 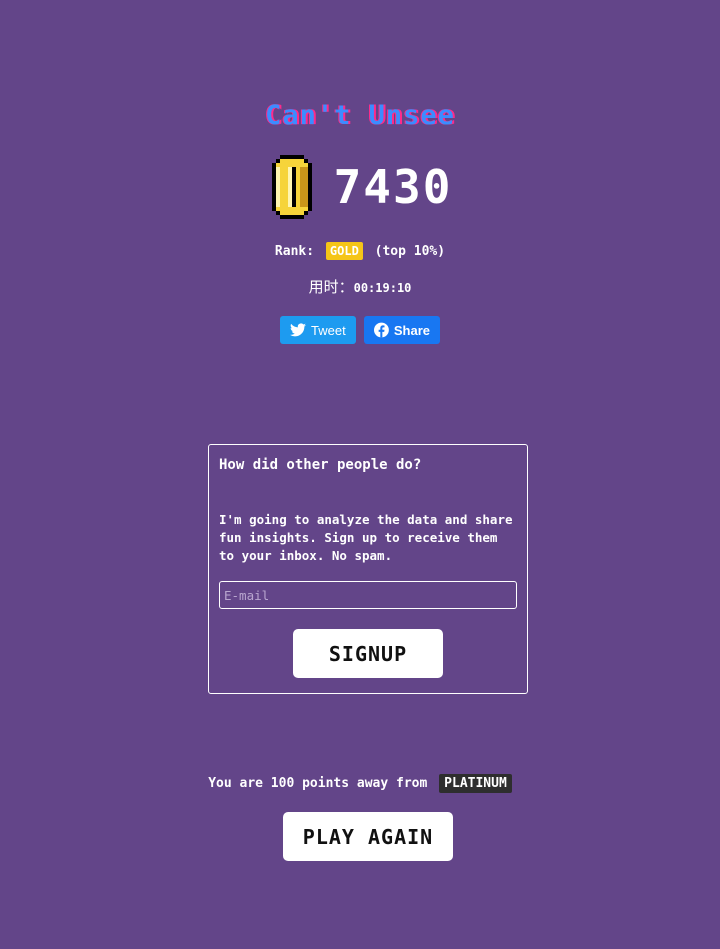 What do you see at coordinates (298, 330) in the screenshot?
I see `twitter-bird-icon` at bounding box center [298, 330].